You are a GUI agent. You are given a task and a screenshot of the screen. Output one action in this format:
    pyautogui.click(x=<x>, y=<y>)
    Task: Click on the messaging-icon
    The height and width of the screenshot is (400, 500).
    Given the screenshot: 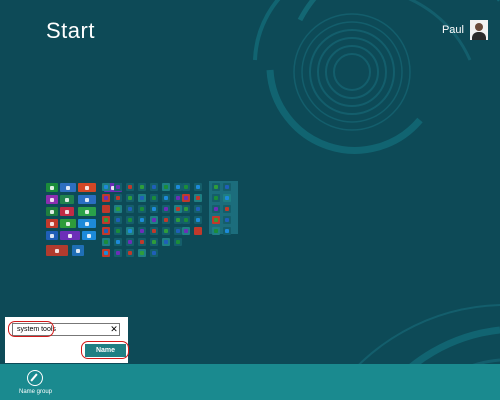 What is the action you would take?
    pyautogui.click(x=87, y=211)
    